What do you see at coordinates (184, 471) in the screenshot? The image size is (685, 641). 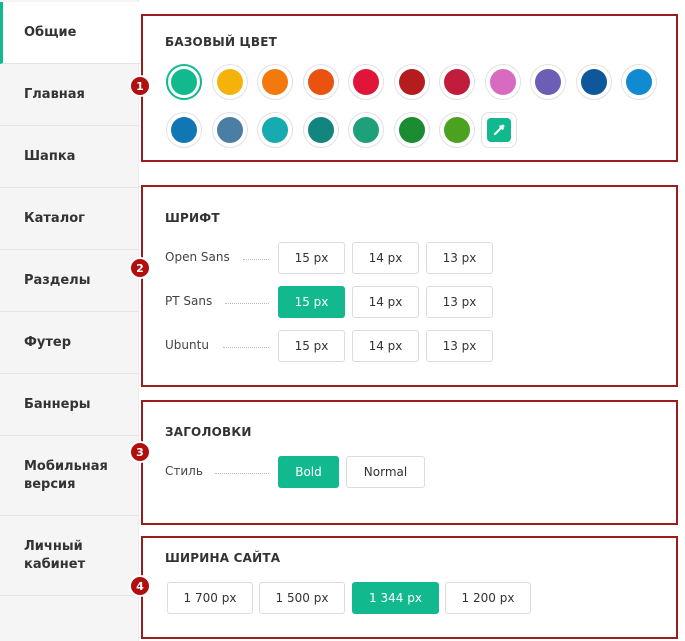 I see `headings-style-label: Стиль` at bounding box center [184, 471].